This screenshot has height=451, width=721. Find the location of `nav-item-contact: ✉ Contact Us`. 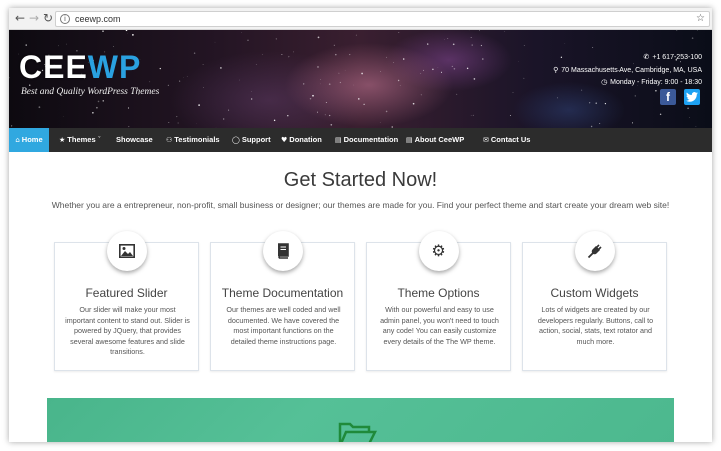

nav-item-contact: ✉ Contact Us is located at coordinates (506, 140).